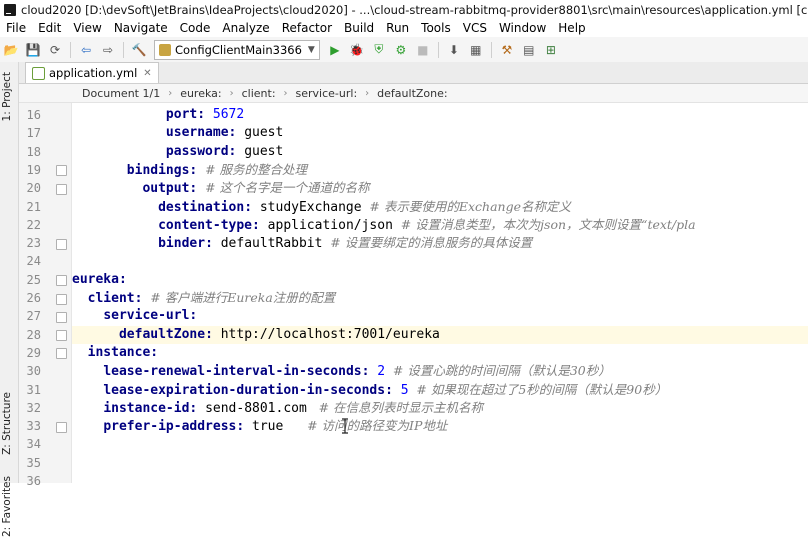 This screenshot has height=537, width=808. What do you see at coordinates (38, 73) in the screenshot?
I see `yaml-file-icon` at bounding box center [38, 73].